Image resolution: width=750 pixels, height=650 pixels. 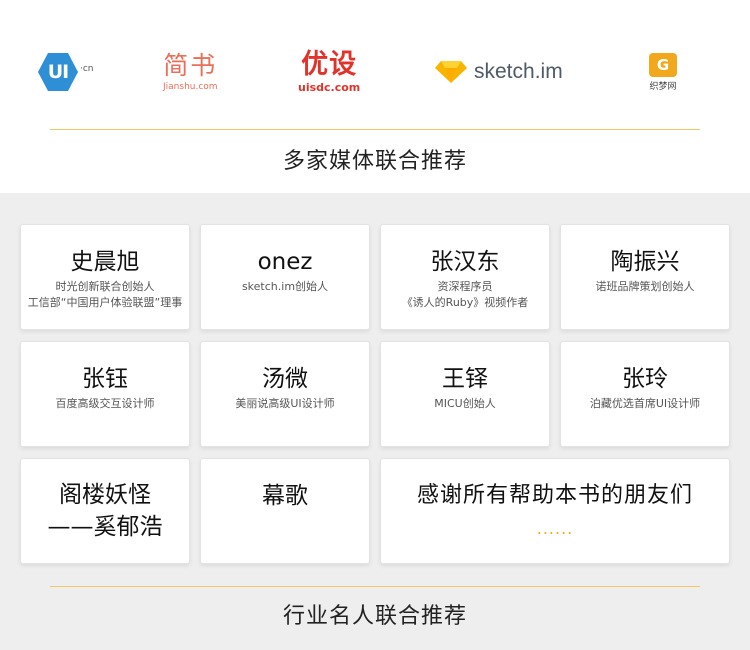 I want to click on industry-section-title: 行业名人联合推荐, so click(x=374, y=616).